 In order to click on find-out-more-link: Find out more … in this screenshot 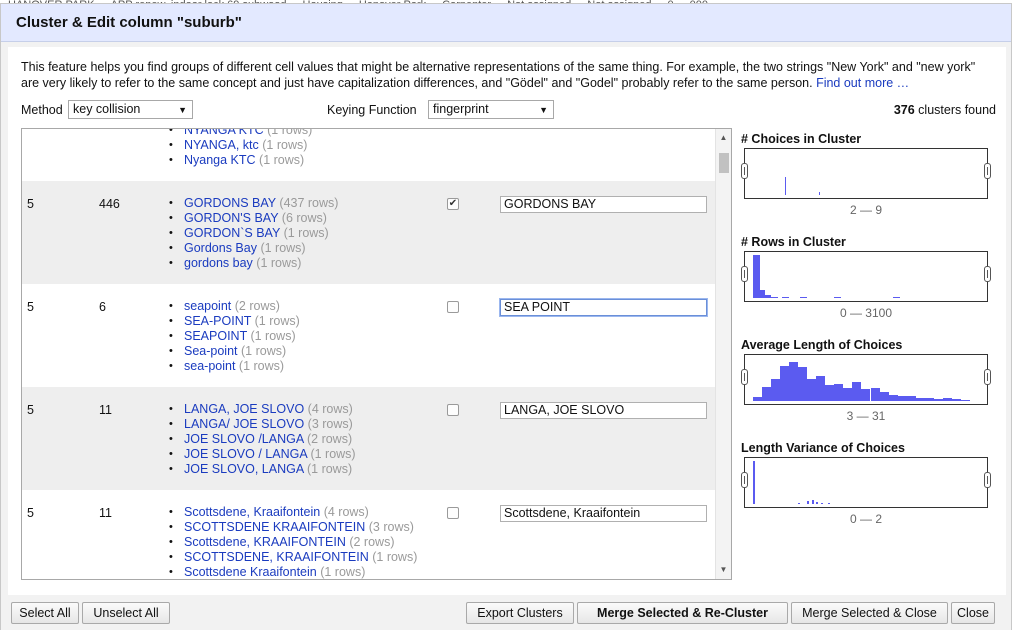, I will do `click(862, 83)`.